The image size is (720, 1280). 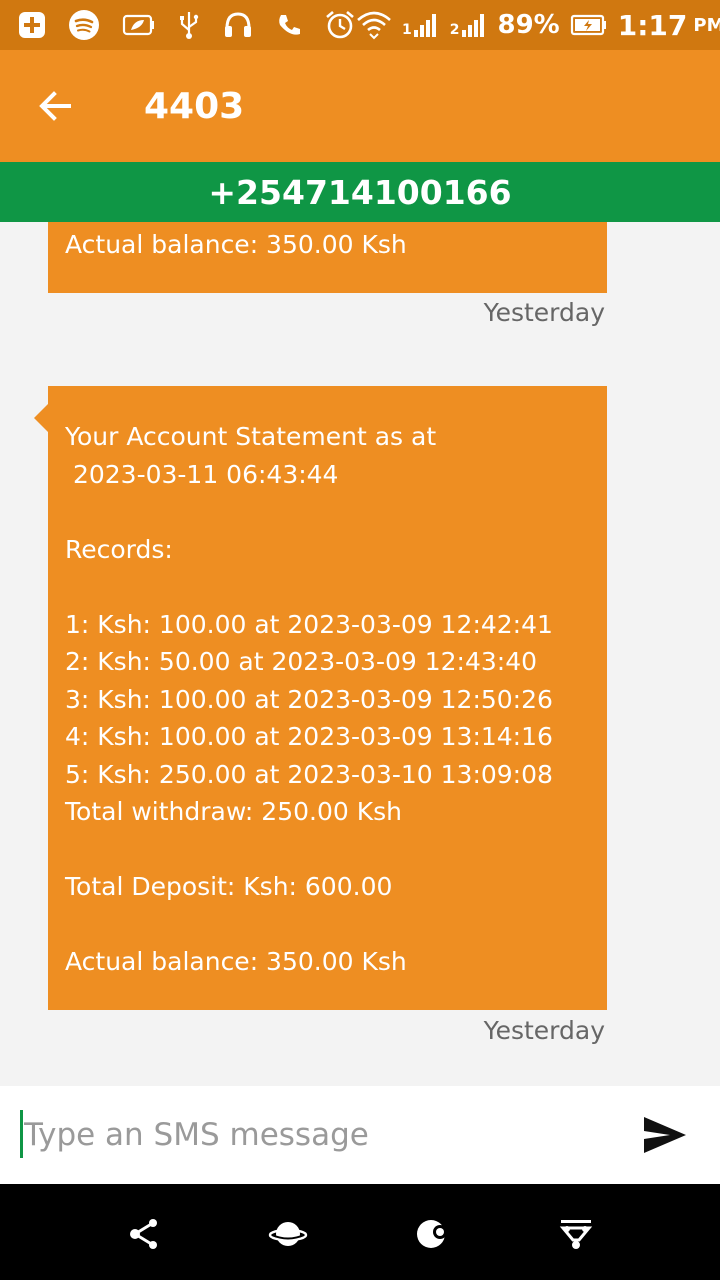 I want to click on send-button, so click(x=665, y=1135).